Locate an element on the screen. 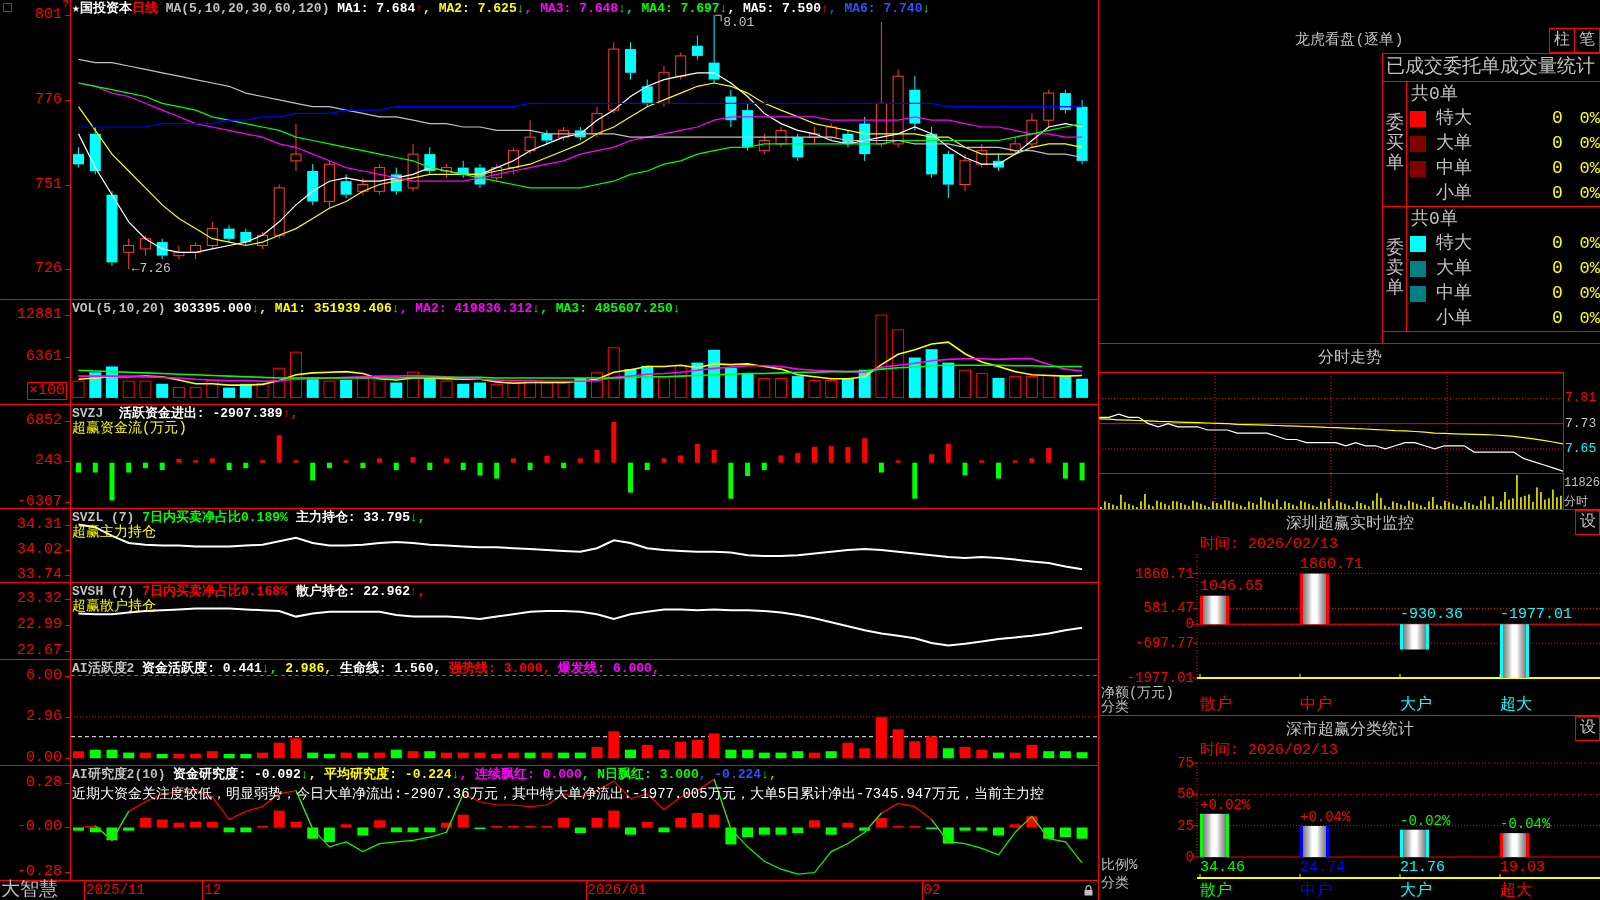  order-size-label: 大单 is located at coordinates (1454, 268).